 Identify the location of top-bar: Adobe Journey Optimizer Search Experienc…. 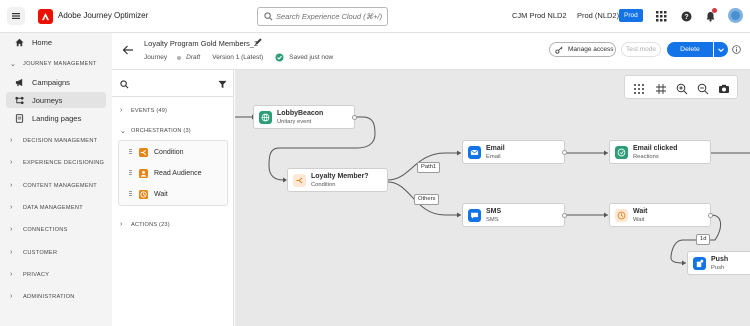
(375, 16).